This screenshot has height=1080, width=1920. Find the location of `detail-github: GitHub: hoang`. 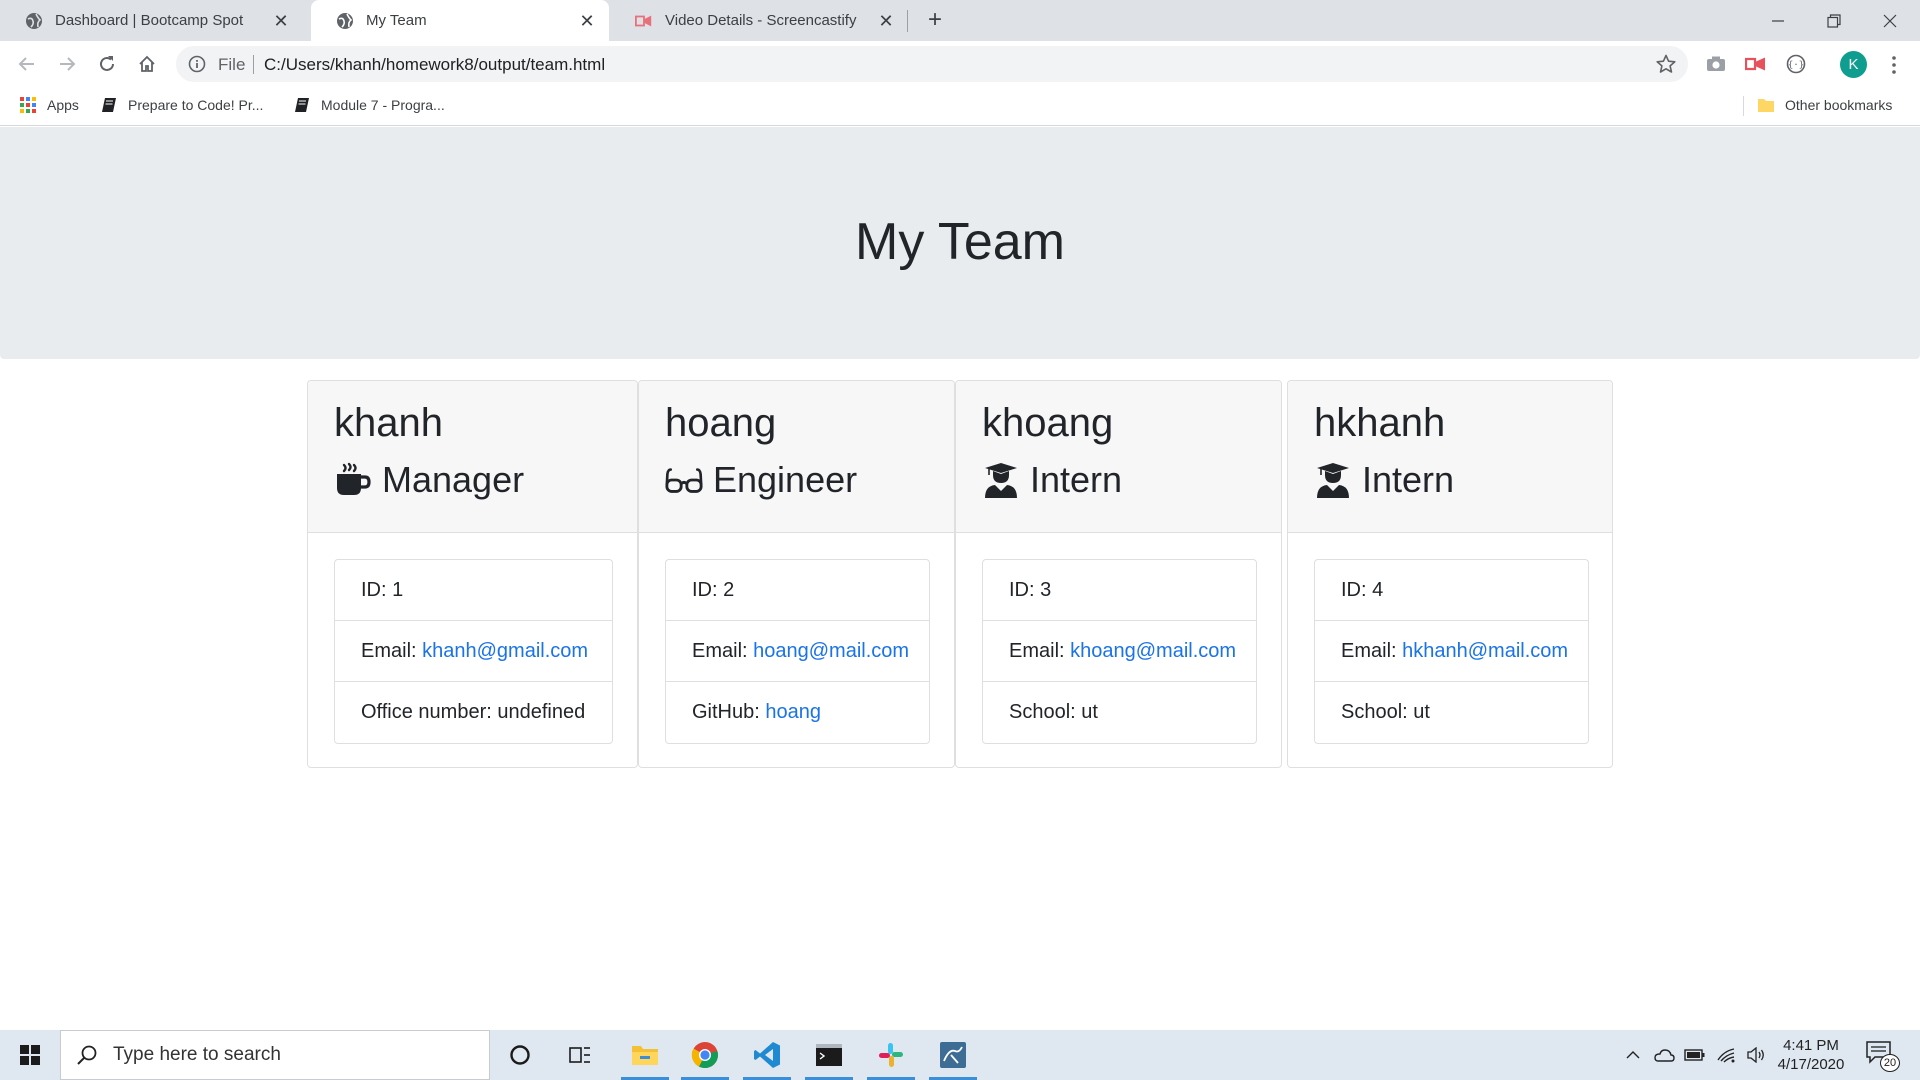

detail-github: GitHub: hoang is located at coordinates (756, 712).